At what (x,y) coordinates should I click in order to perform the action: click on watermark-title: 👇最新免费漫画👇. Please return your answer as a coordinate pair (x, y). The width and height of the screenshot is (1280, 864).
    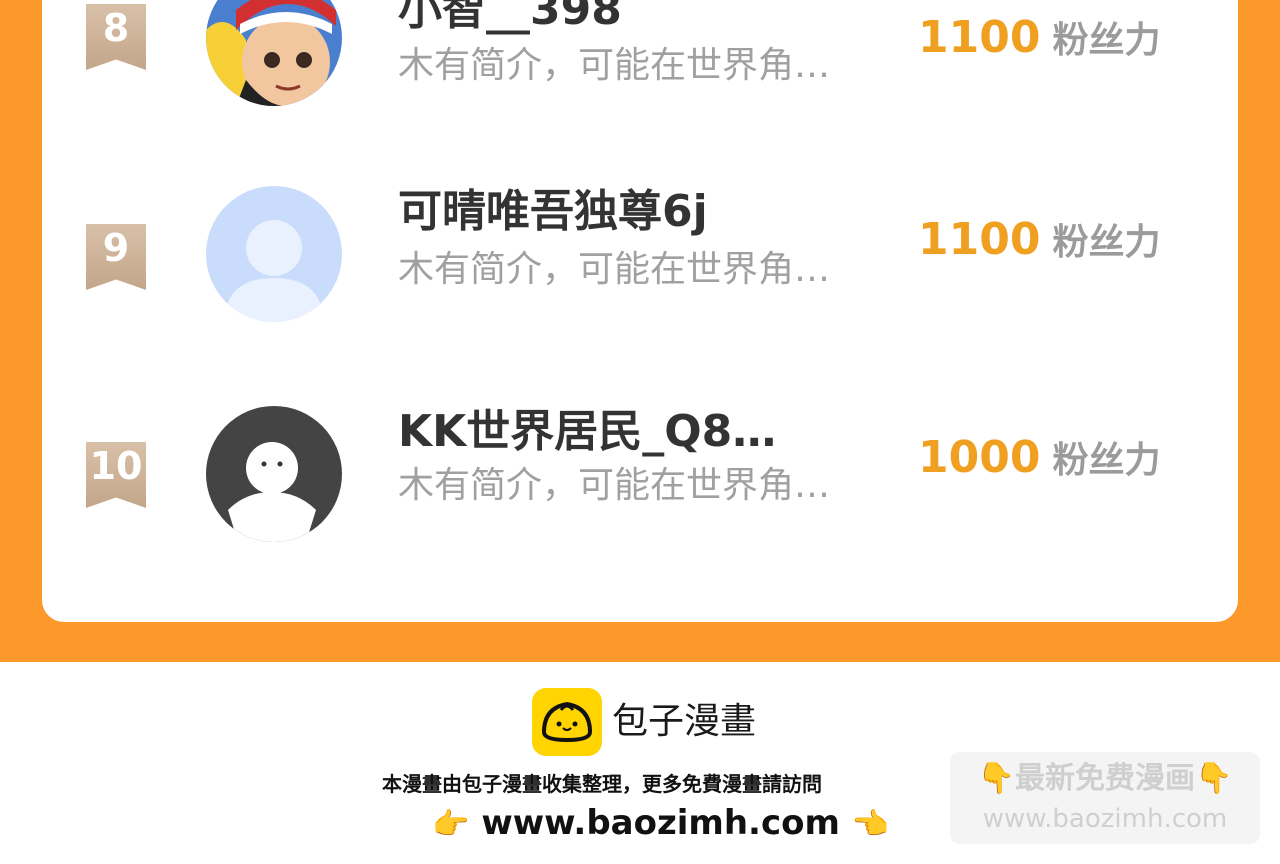
    Looking at the image, I should click on (1105, 779).